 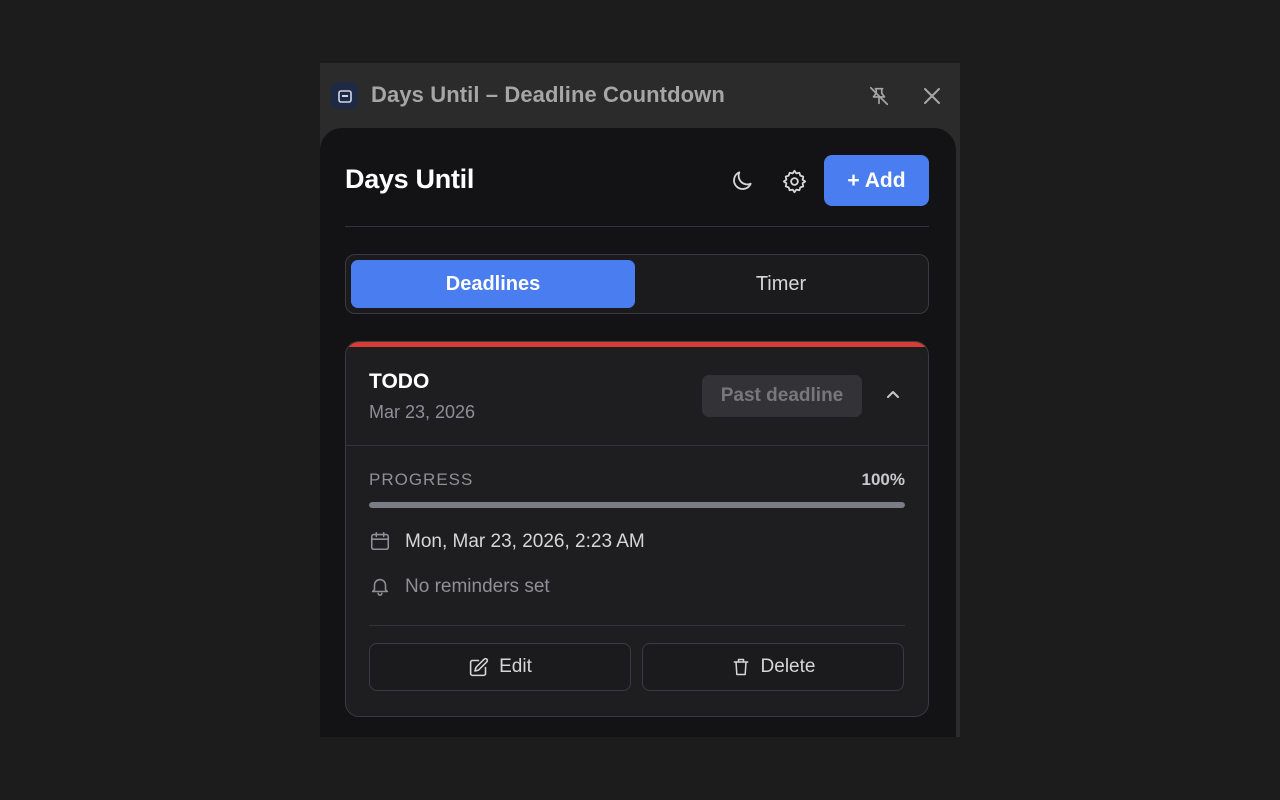 I want to click on status-badge: Past deadline, so click(x=782, y=396).